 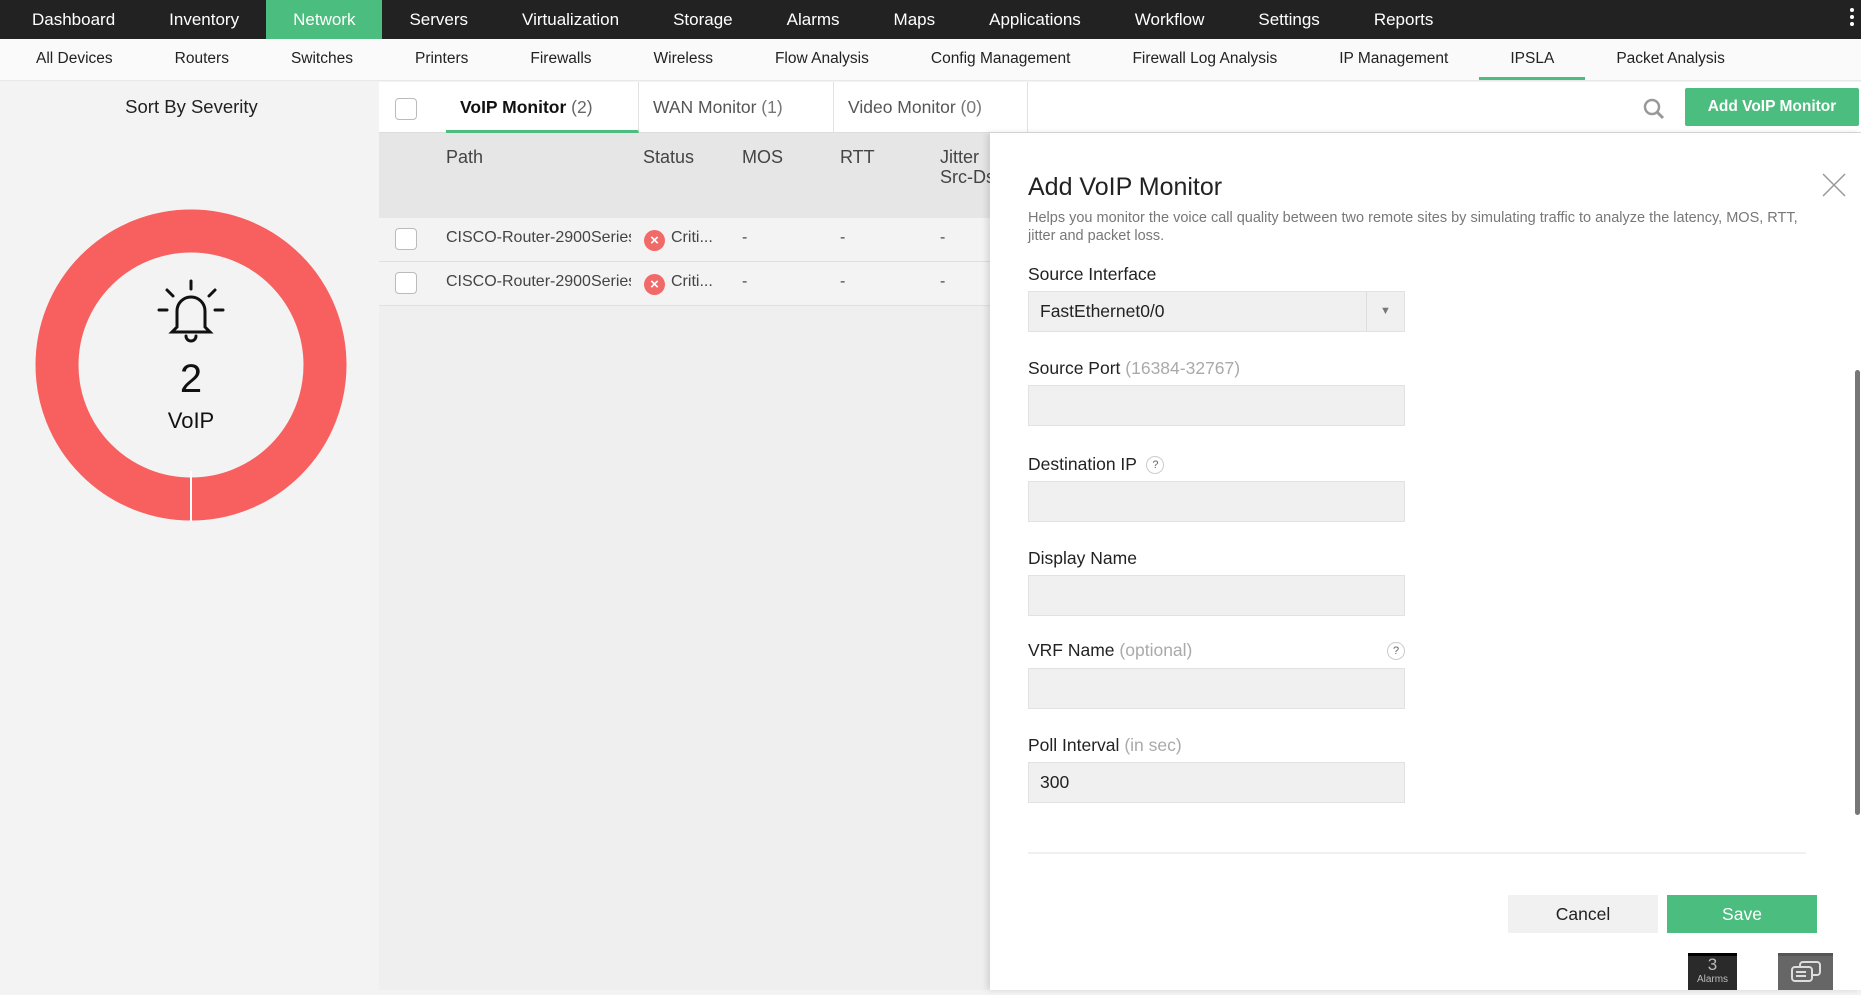 I want to click on label-text: Source Port, so click(x=1074, y=368).